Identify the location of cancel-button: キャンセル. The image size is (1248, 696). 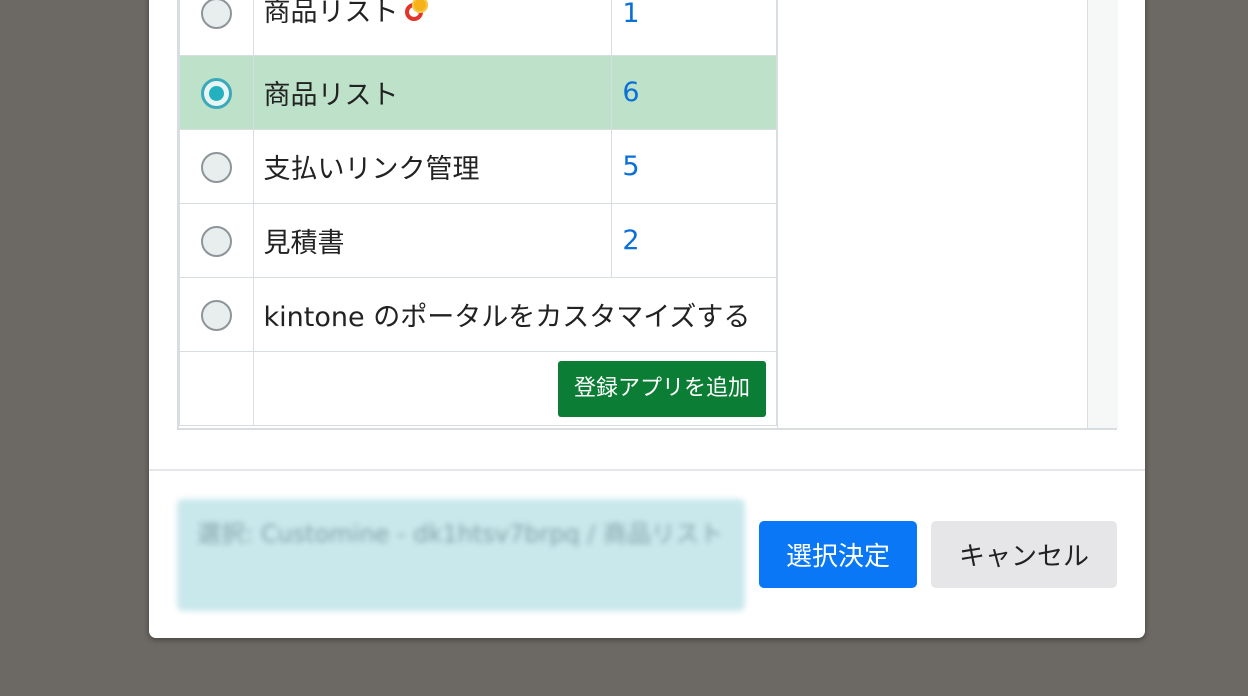
(1024, 554).